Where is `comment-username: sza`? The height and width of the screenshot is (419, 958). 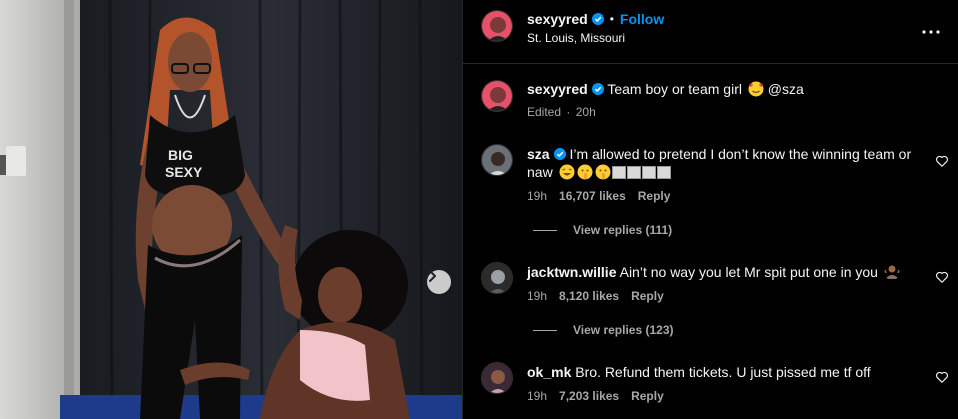
comment-username: sza is located at coordinates (538, 154).